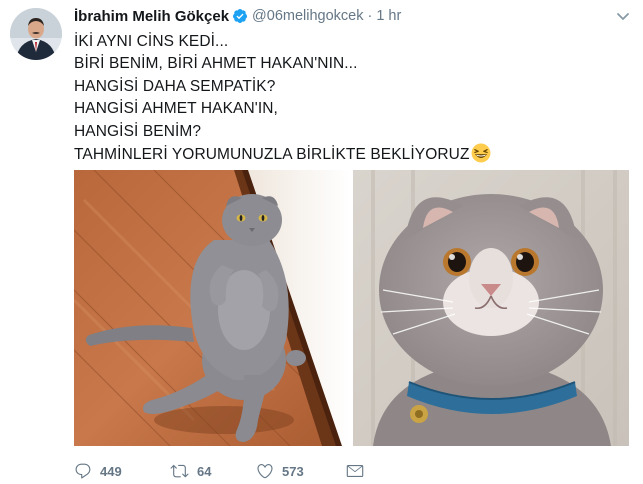 The height and width of the screenshot is (484, 643). Describe the element at coordinates (179, 471) in the screenshot. I see `retweet-icon` at that location.